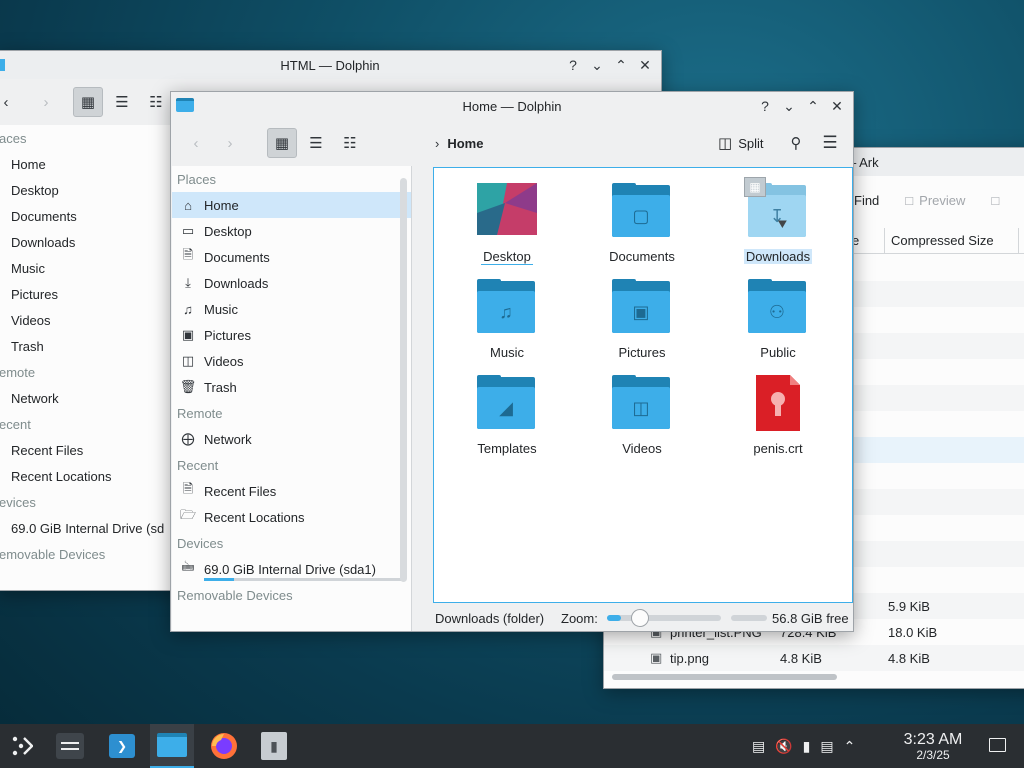 The width and height of the screenshot is (1024, 768). I want to click on dolphin-folder-icon, so click(172, 745).